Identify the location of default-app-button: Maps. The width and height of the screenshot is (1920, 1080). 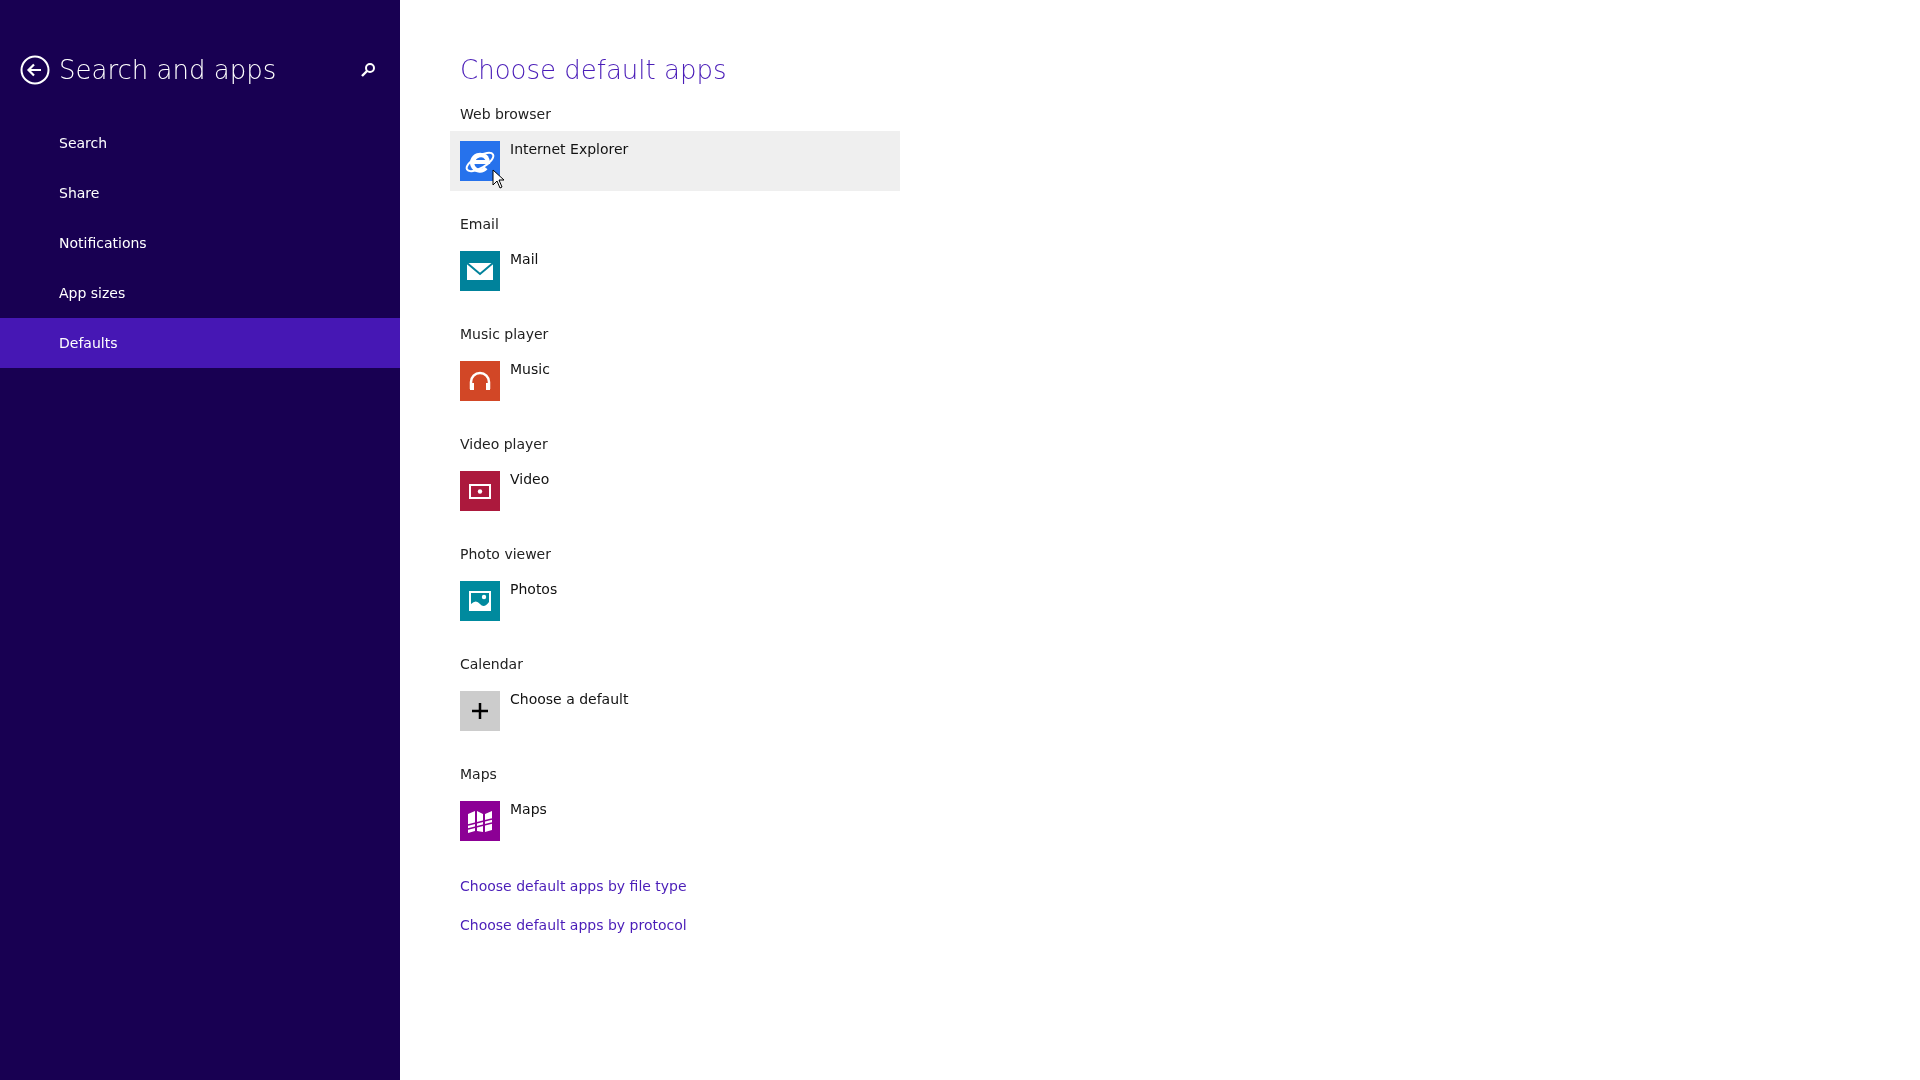
(675, 821).